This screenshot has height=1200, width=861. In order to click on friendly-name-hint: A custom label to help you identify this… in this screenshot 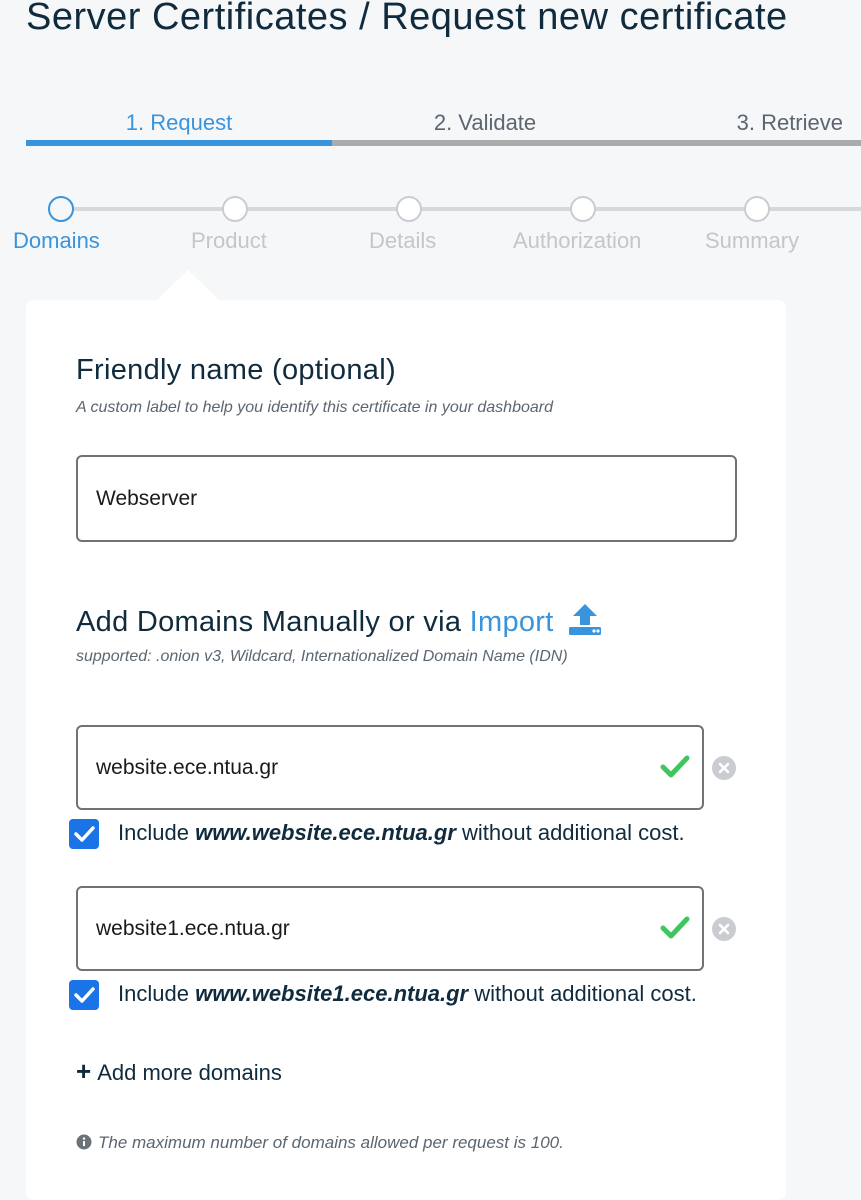, I will do `click(314, 407)`.